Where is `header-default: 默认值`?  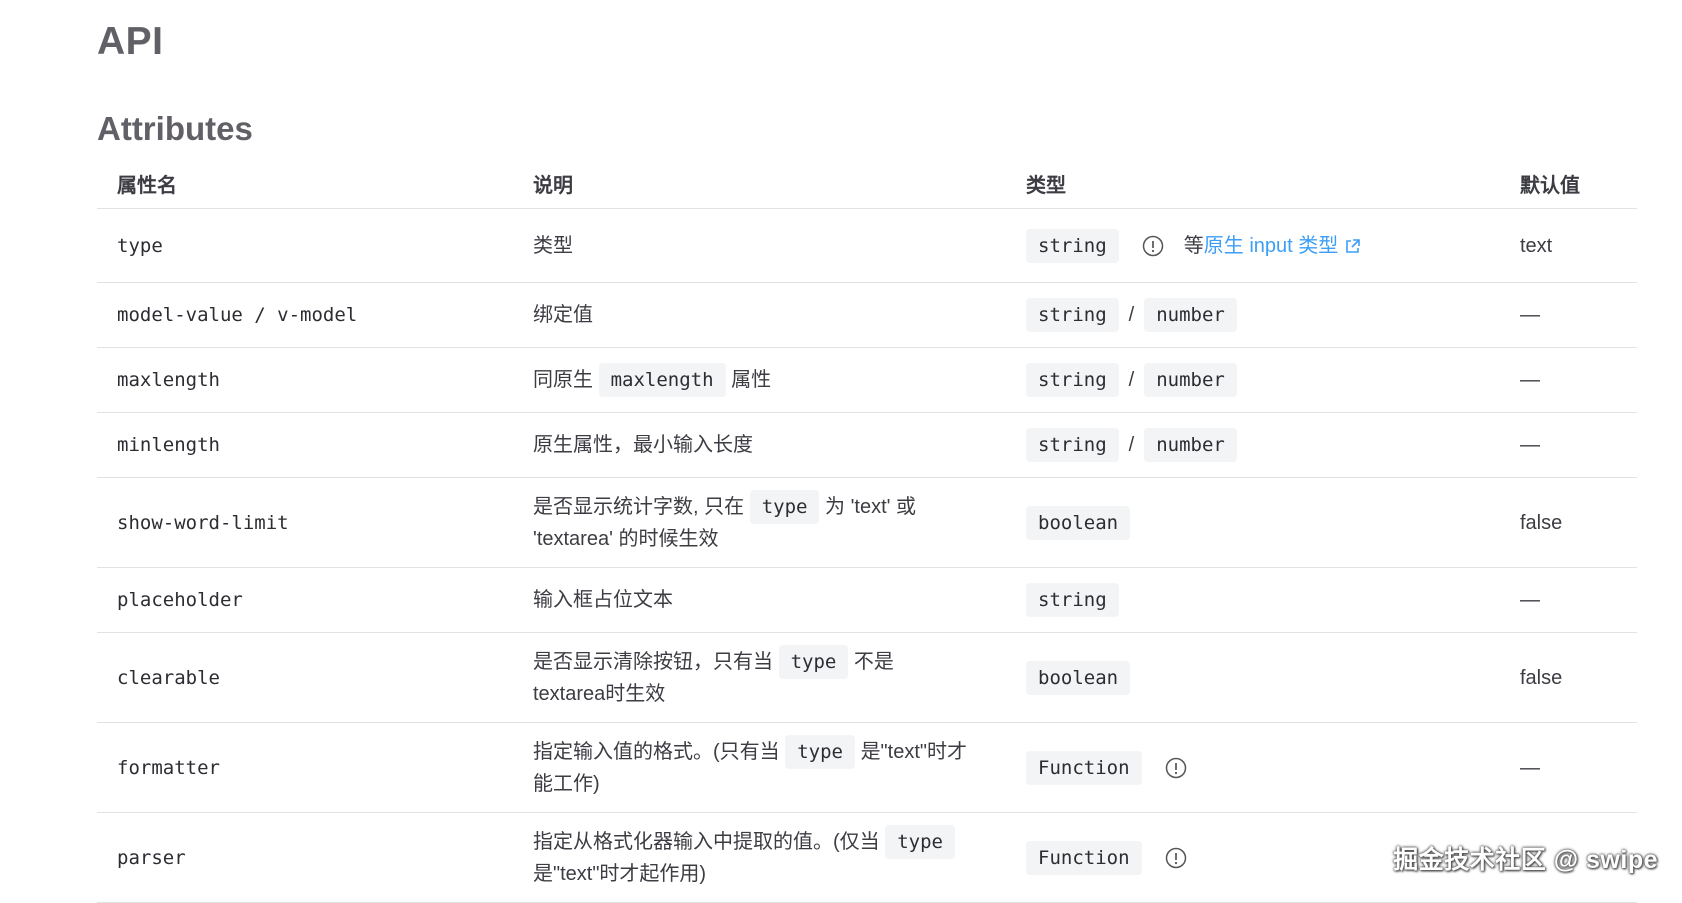
header-default: 默认值 is located at coordinates (1568, 183).